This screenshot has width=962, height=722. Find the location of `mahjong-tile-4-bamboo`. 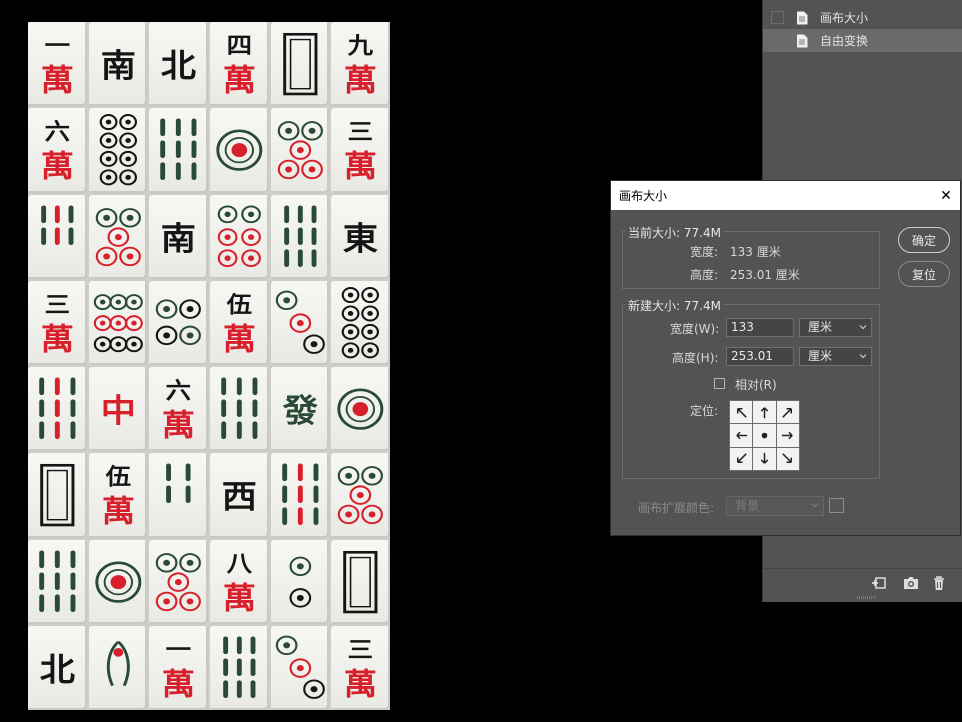

mahjong-tile-4-bamboo is located at coordinates (178, 495).